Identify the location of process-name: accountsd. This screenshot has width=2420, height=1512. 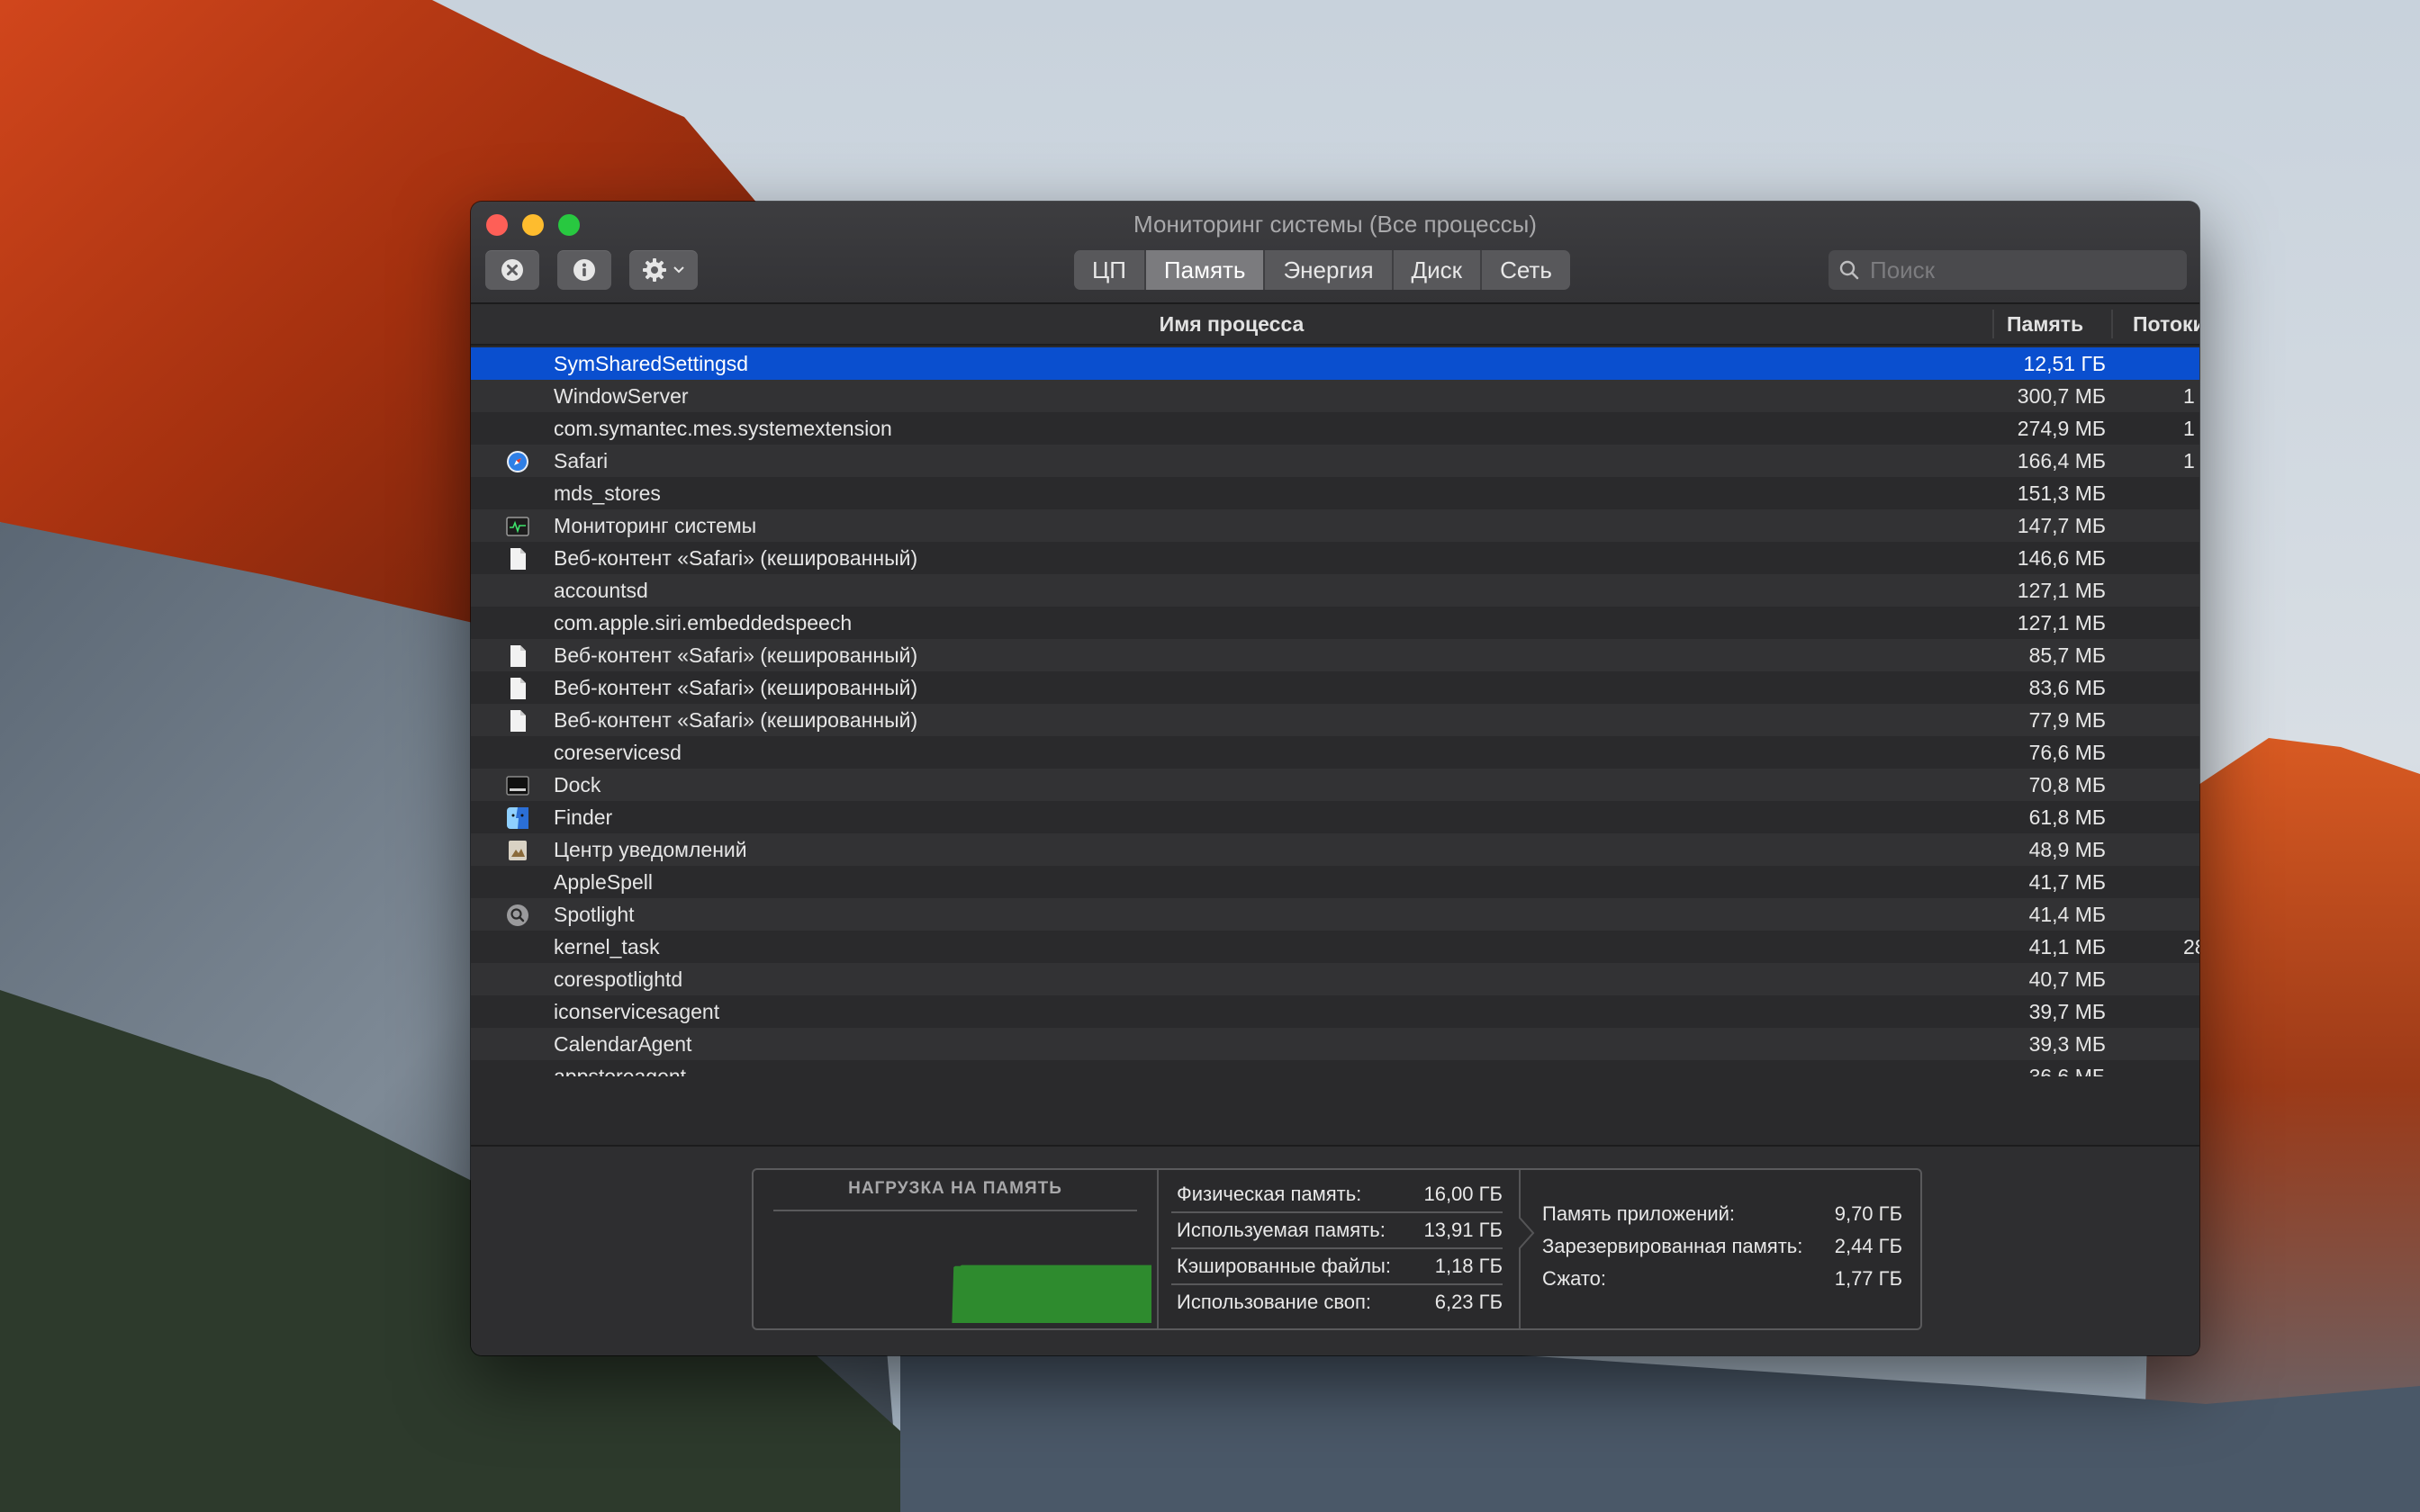
(601, 590).